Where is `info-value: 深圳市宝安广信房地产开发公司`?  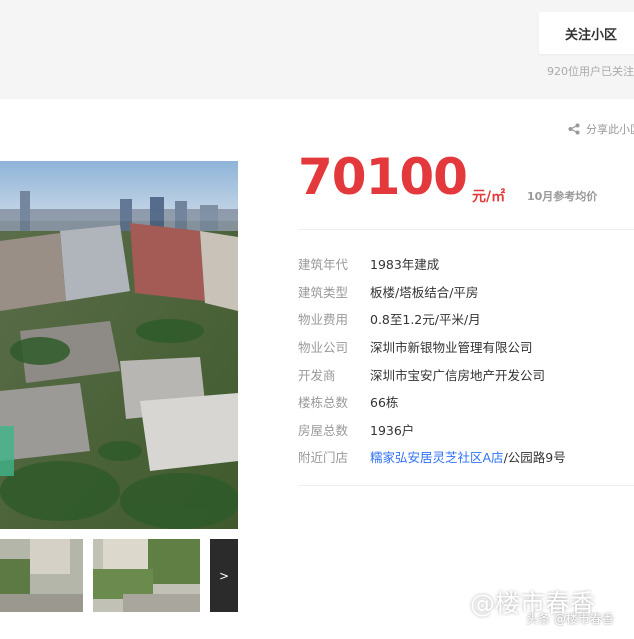 info-value: 深圳市宝安广信房地产开发公司 is located at coordinates (458, 375).